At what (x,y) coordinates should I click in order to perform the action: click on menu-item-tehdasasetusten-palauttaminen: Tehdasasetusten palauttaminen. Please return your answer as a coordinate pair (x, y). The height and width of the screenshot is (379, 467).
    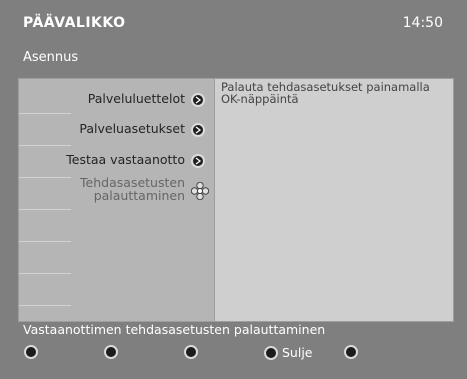
    Looking at the image, I should click on (145, 189).